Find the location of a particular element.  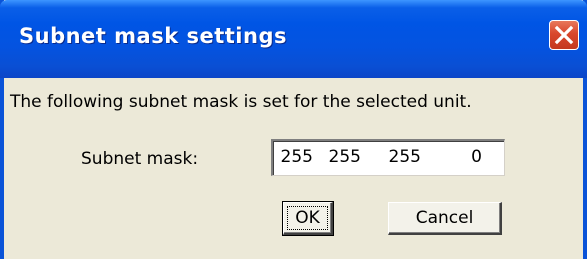

window-title: Subnet mask settings is located at coordinates (153, 36).